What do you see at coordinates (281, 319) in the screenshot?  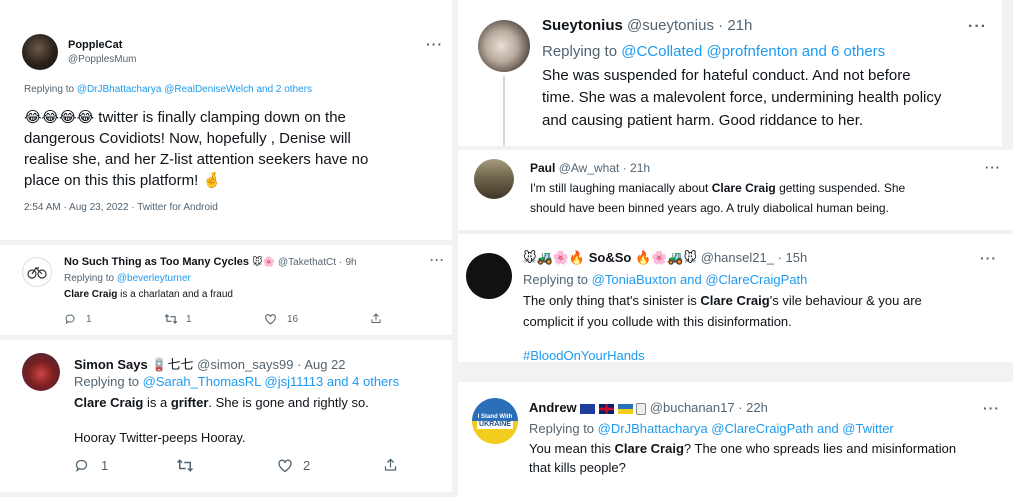 I see `like-button: 16` at bounding box center [281, 319].